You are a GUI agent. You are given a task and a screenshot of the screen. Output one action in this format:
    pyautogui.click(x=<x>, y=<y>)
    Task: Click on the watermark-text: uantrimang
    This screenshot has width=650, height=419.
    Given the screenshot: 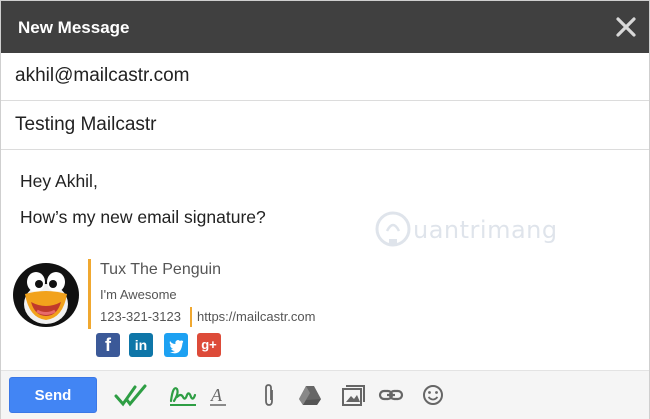 What is the action you would take?
    pyautogui.click(x=485, y=230)
    